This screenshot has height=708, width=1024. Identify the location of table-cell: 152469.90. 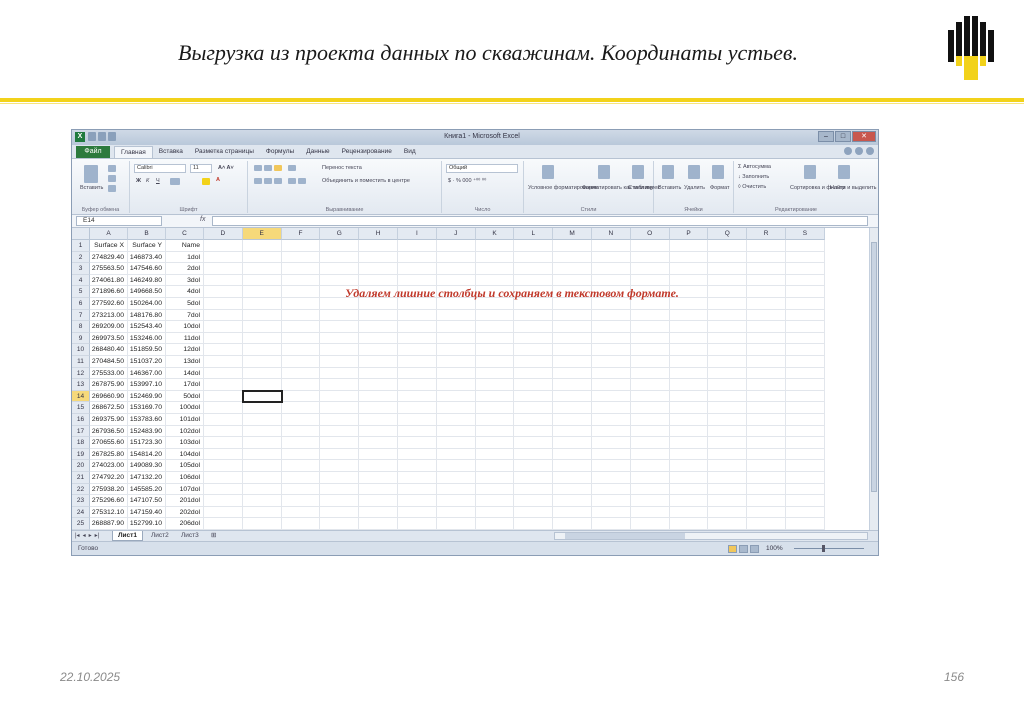
(147, 396).